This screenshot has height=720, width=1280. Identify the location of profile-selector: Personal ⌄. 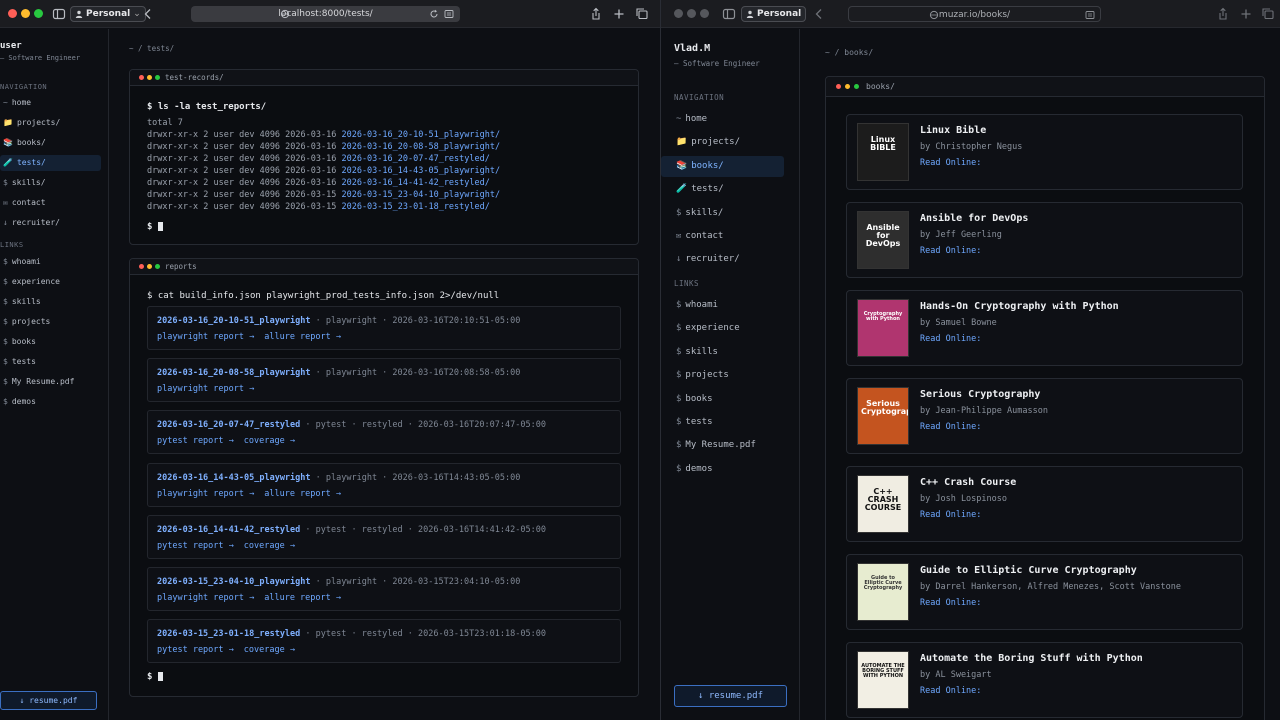
(108, 14).